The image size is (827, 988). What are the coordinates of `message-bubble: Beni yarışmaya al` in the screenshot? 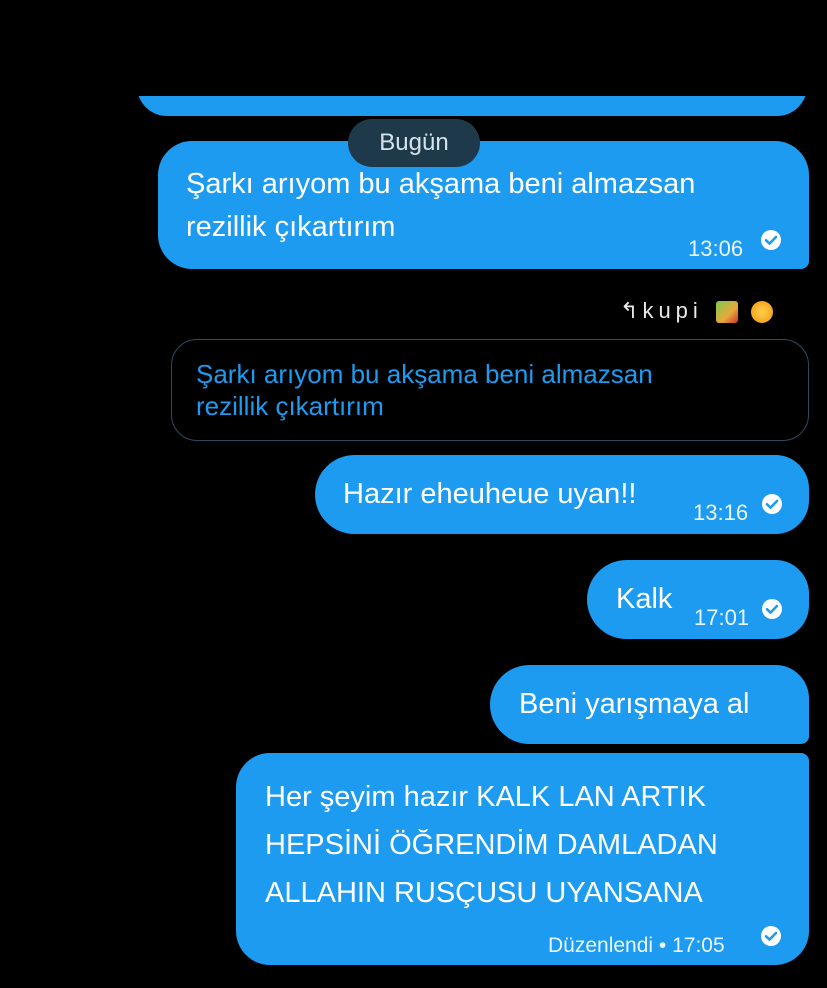 It's located at (649, 704).